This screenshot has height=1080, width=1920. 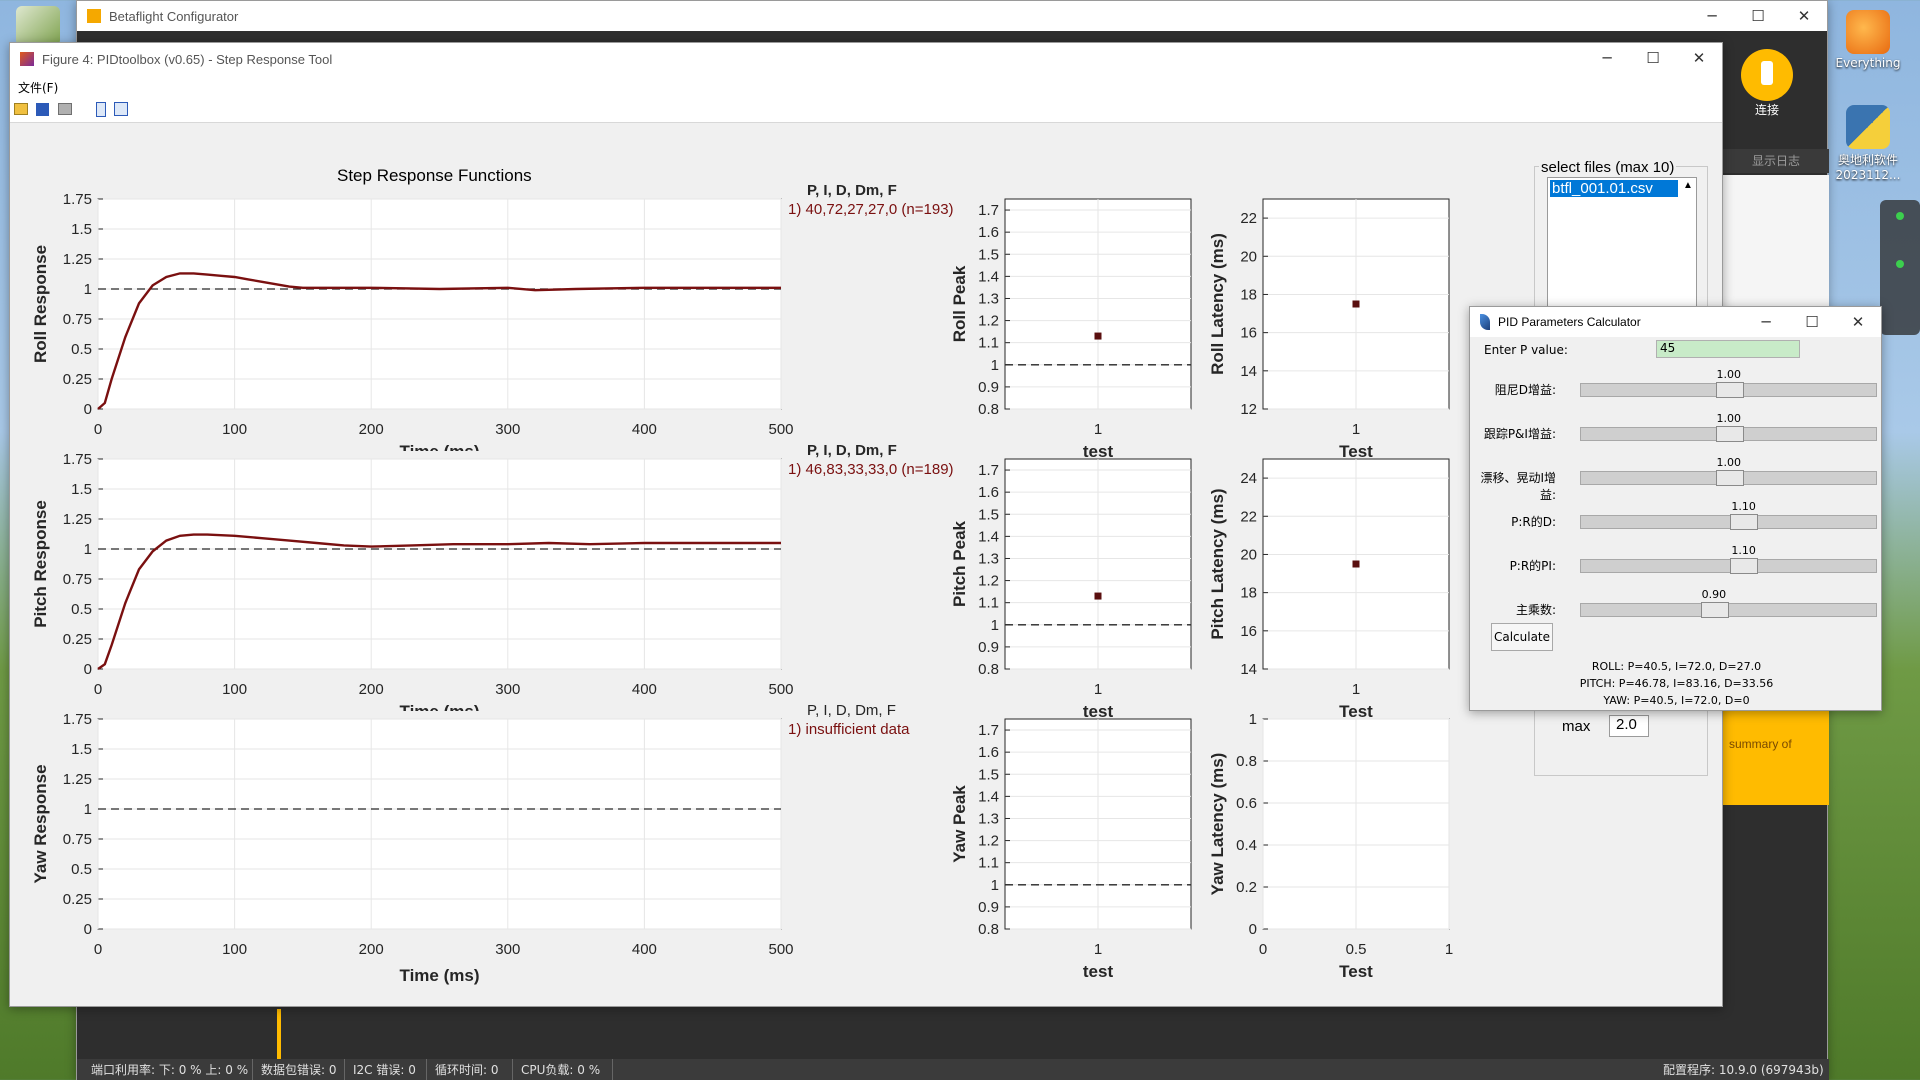 I want to click on betaflight-titlebar: Betaflight Configurator ─ ☐ ✕, so click(x=952, y=16).